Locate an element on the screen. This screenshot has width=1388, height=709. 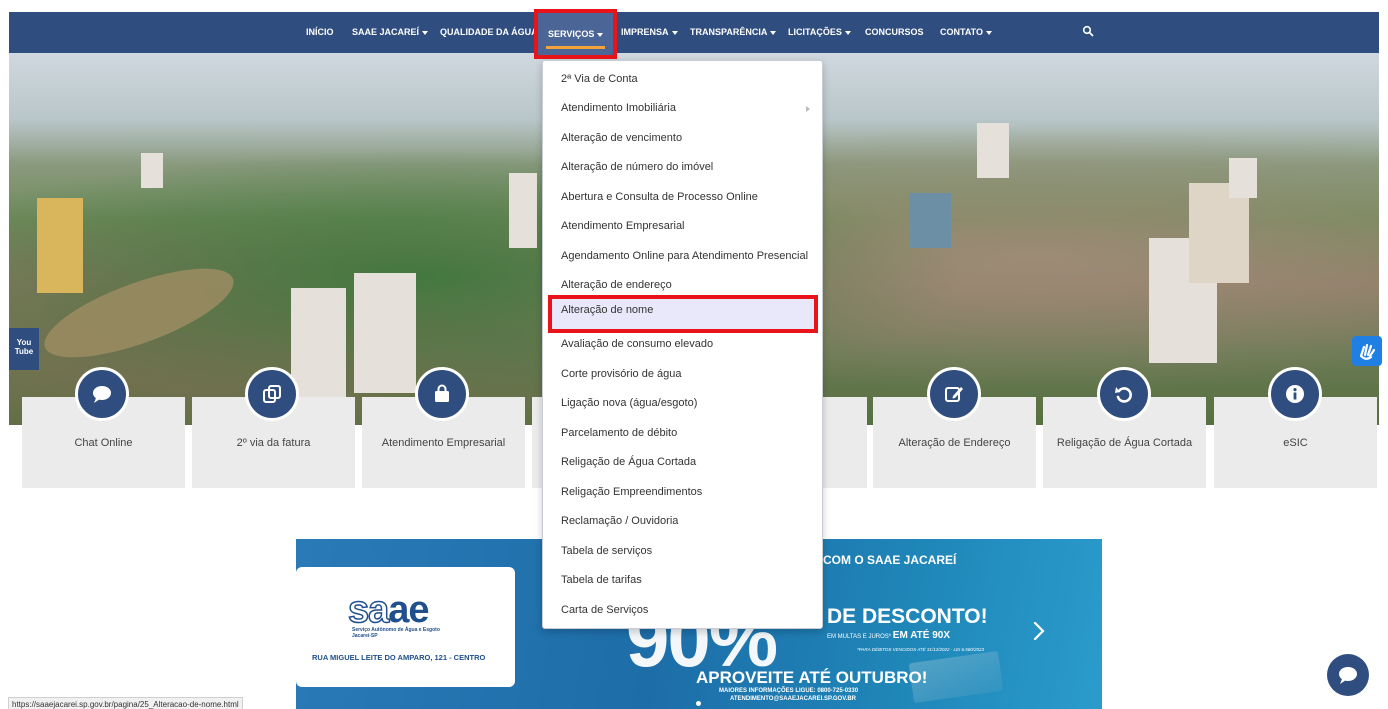
chat-widget-button is located at coordinates (1348, 675).